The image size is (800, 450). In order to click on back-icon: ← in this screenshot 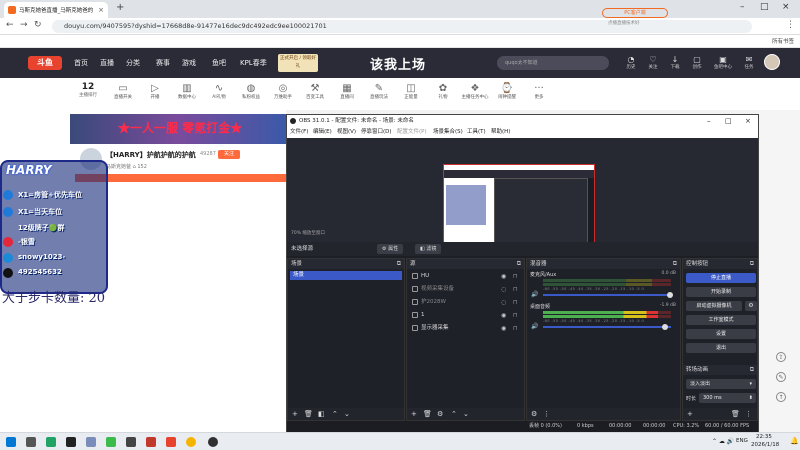, I will do `click(10, 25)`.